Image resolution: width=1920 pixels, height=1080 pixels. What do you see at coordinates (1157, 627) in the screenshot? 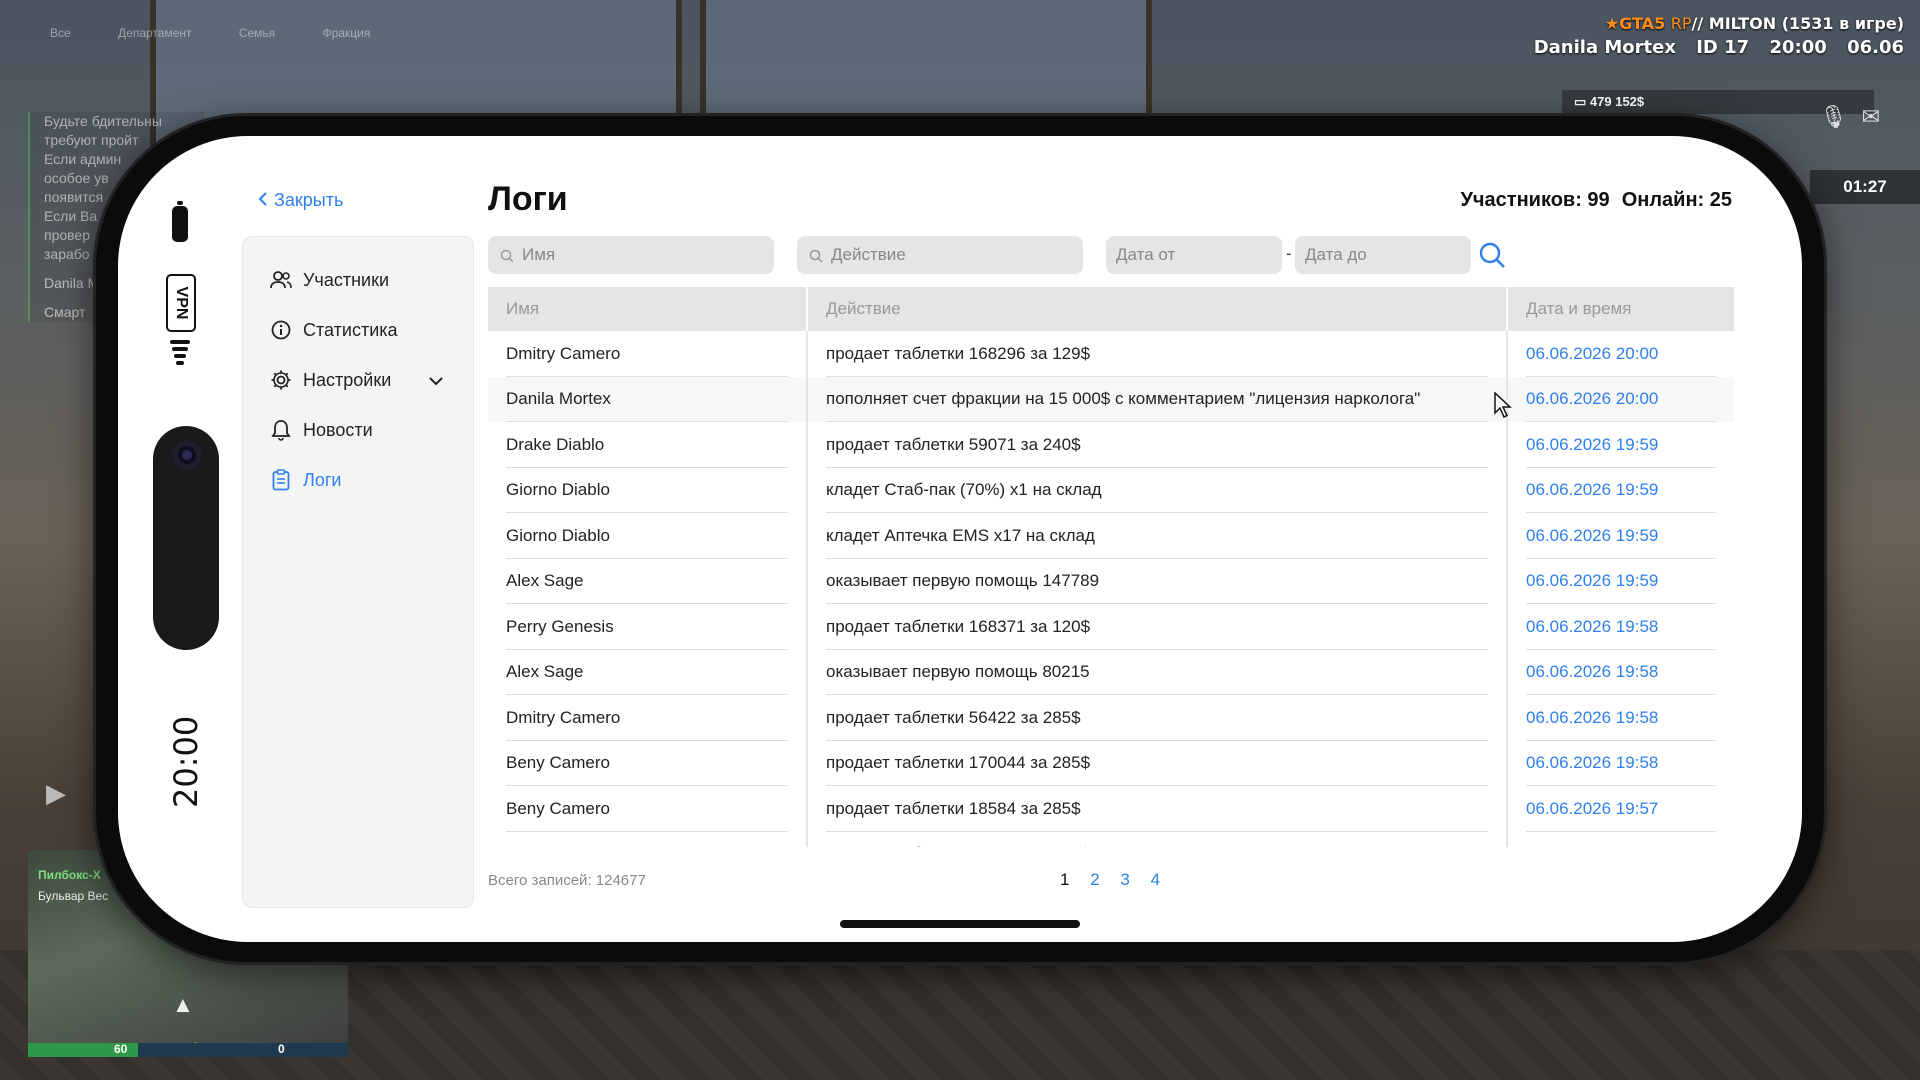
I see `cell-action: продает таблетки 168371 за 120$` at bounding box center [1157, 627].